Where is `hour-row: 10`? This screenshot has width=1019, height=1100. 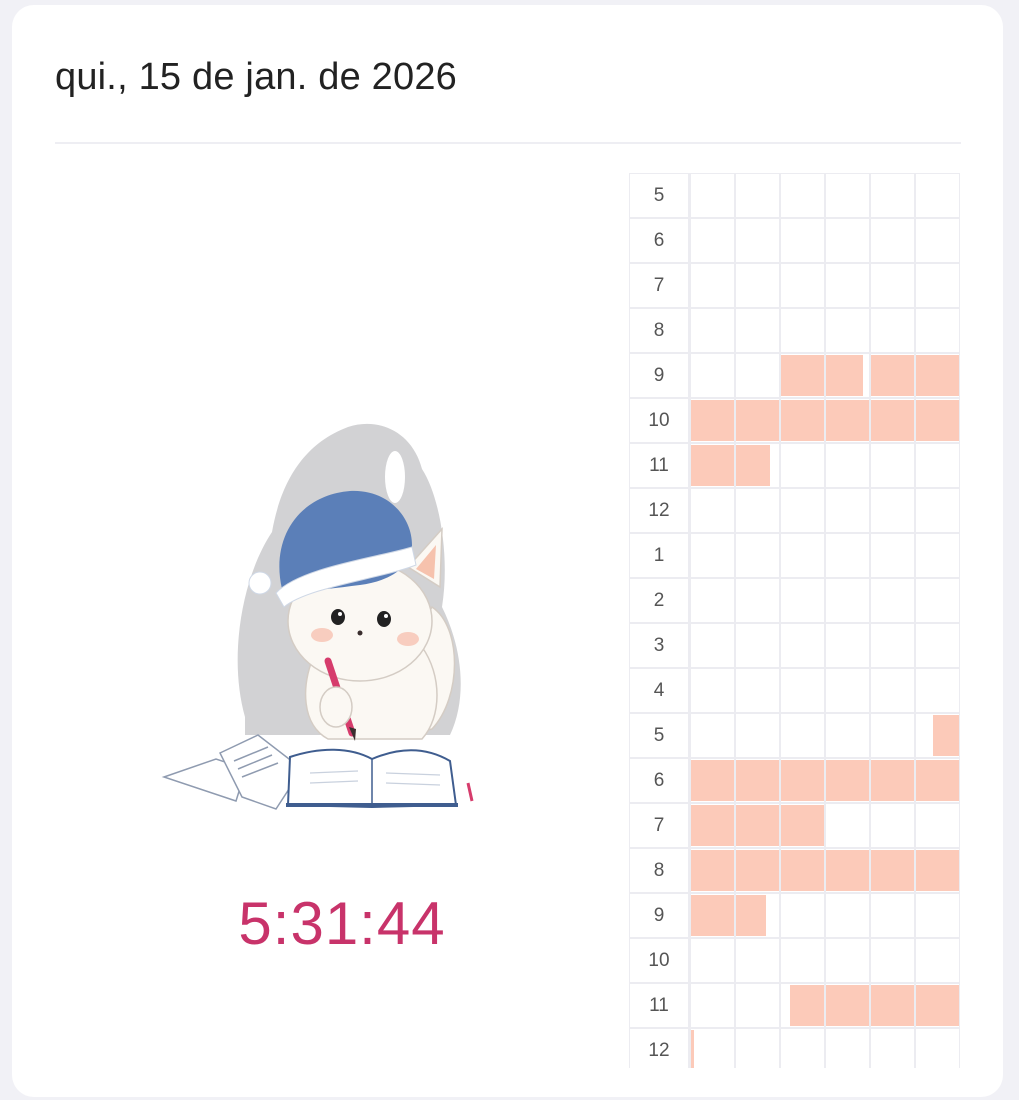
hour-row: 10 is located at coordinates (794, 420).